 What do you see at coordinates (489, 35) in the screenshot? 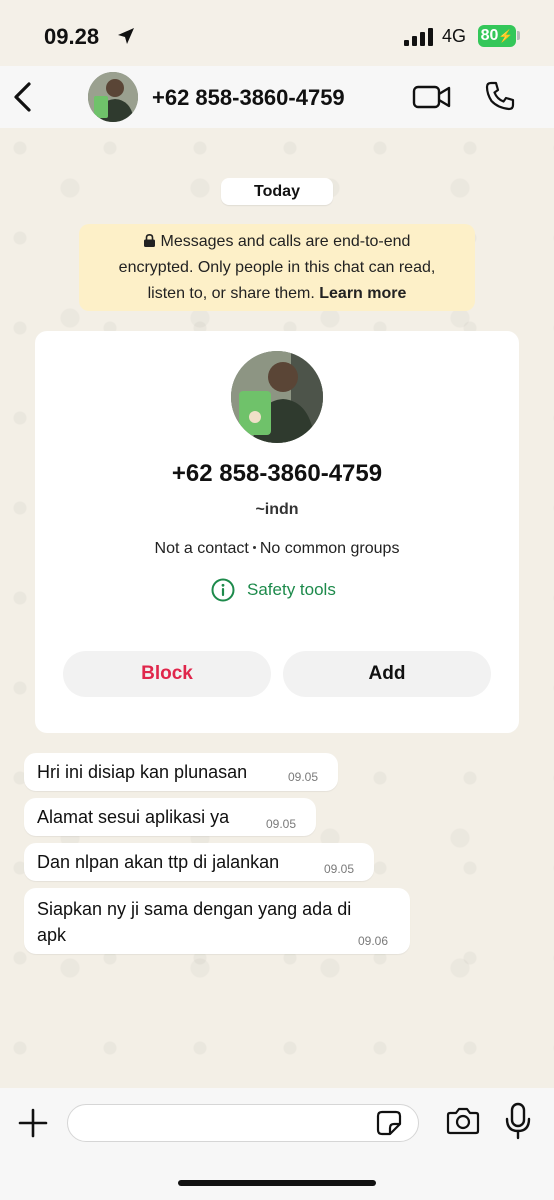
I see `battery-level: 80` at bounding box center [489, 35].